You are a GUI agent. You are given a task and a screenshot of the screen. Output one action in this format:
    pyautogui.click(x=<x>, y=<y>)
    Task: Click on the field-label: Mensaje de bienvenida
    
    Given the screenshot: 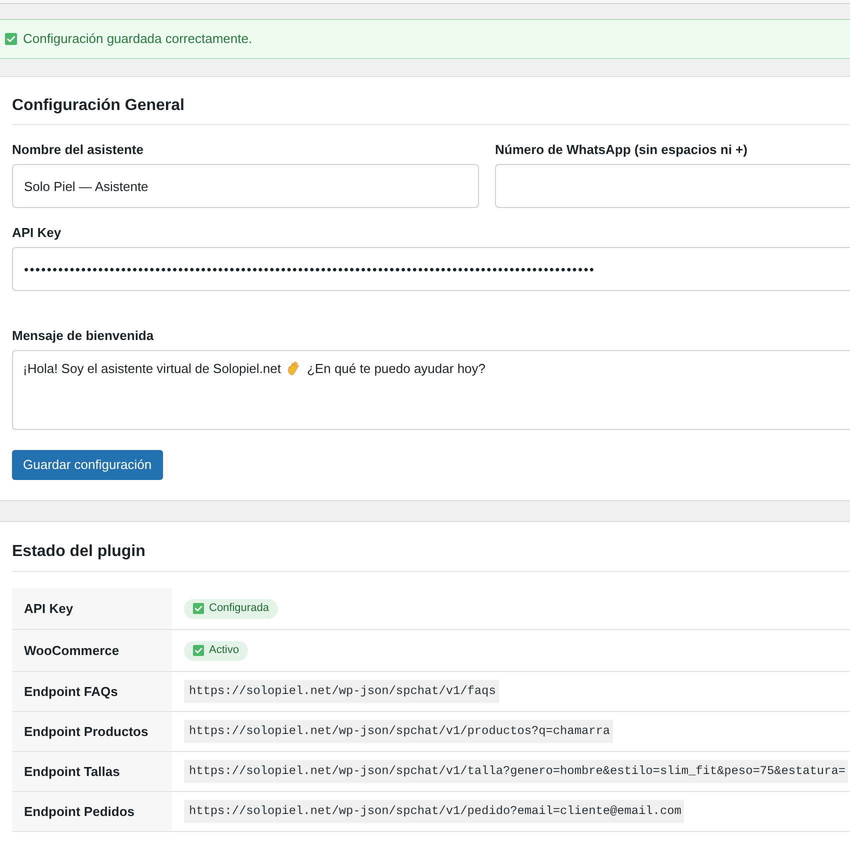 What is the action you would take?
    pyautogui.click(x=83, y=336)
    